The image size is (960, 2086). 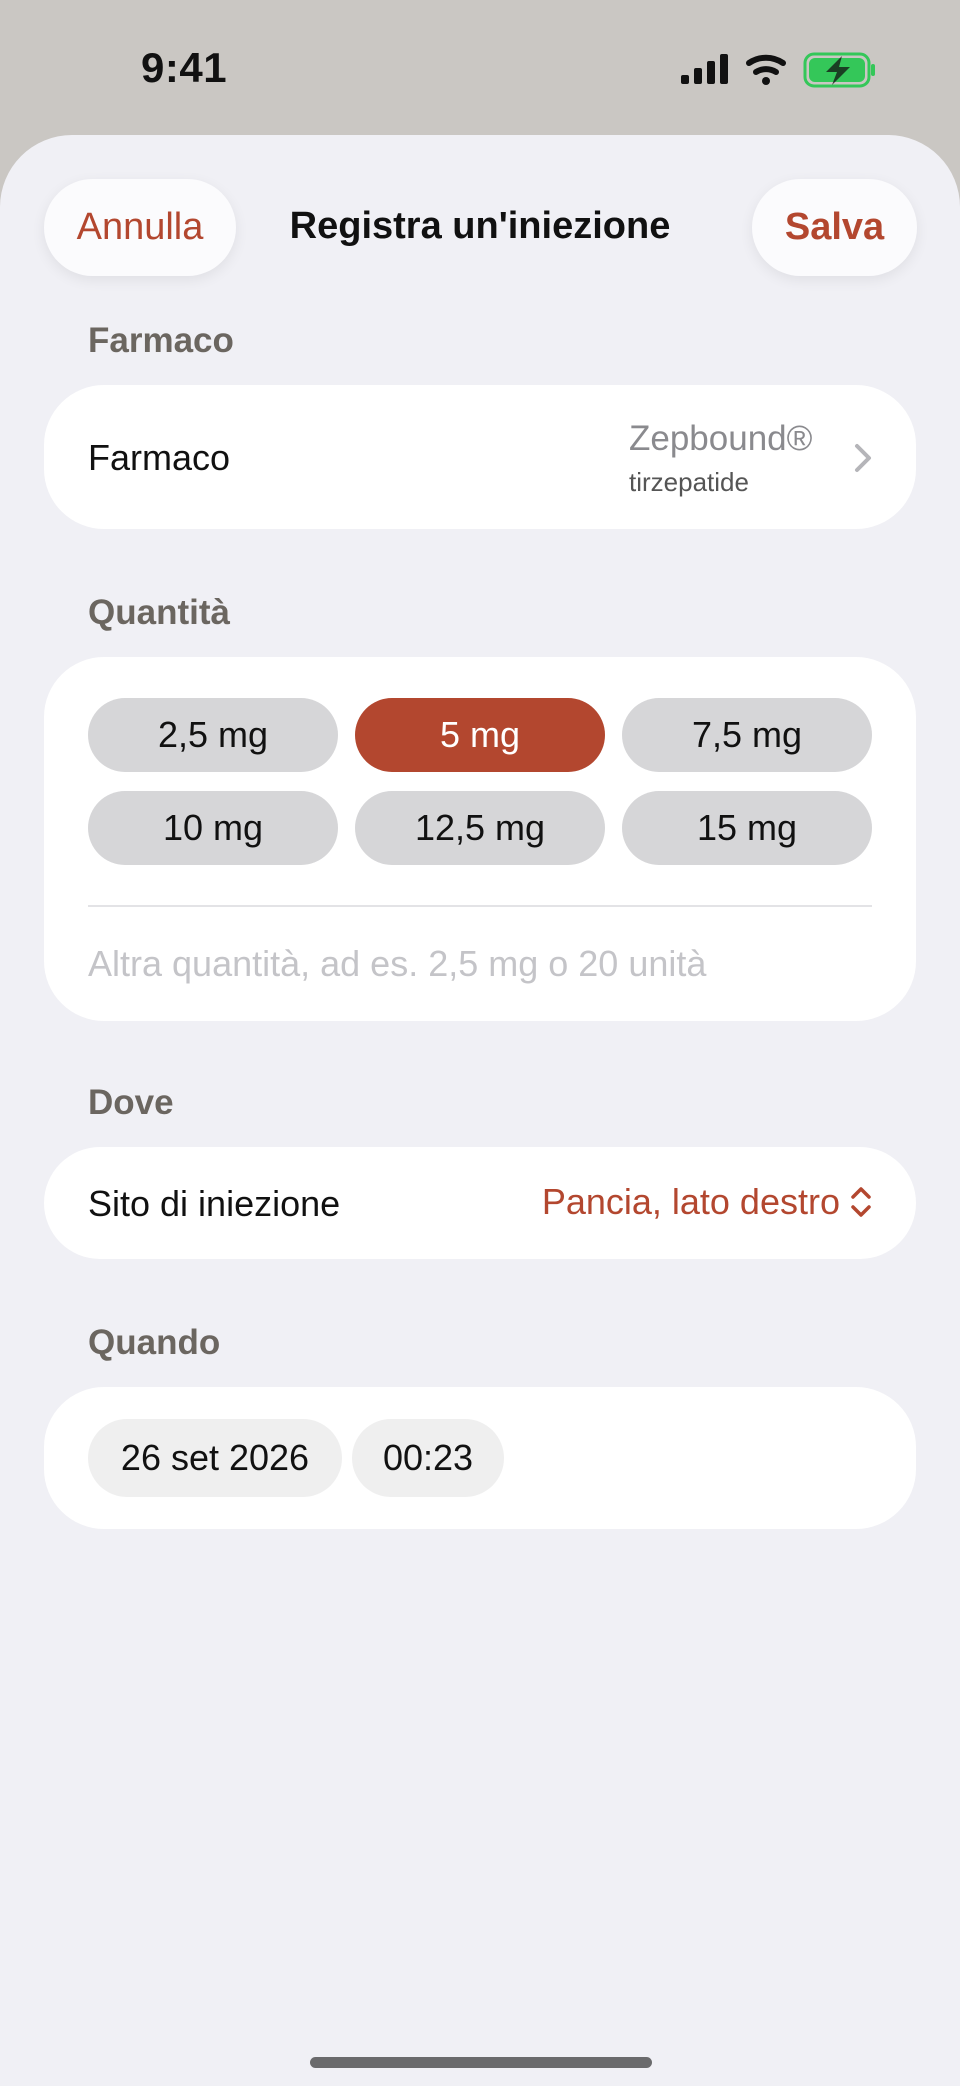 I want to click on wifi-icon, so click(x=766, y=69).